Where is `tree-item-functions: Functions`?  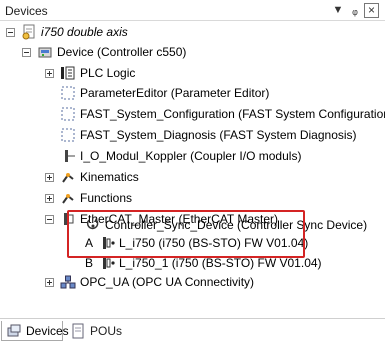
tree-item-functions: Functions is located at coordinates (88, 198).